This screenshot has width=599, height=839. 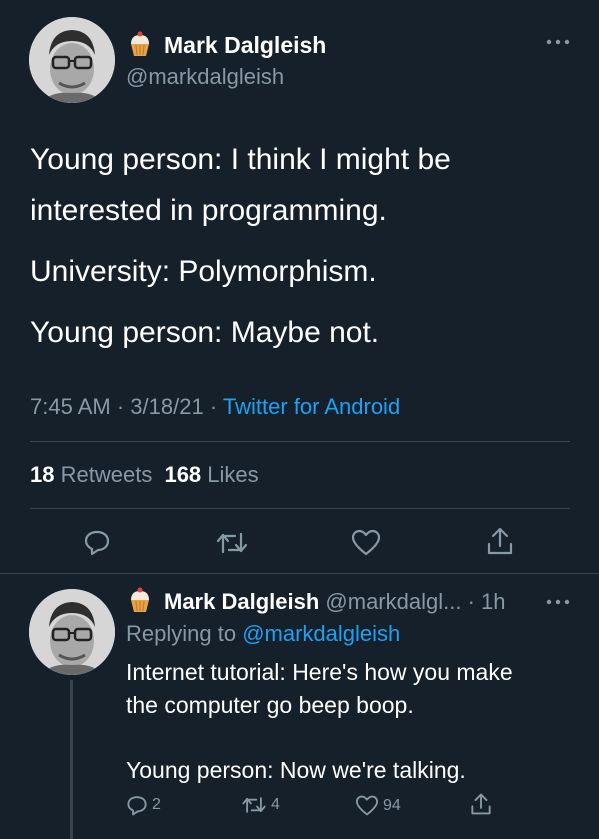 What do you see at coordinates (275, 804) in the screenshot?
I see `retweet-count: 4` at bounding box center [275, 804].